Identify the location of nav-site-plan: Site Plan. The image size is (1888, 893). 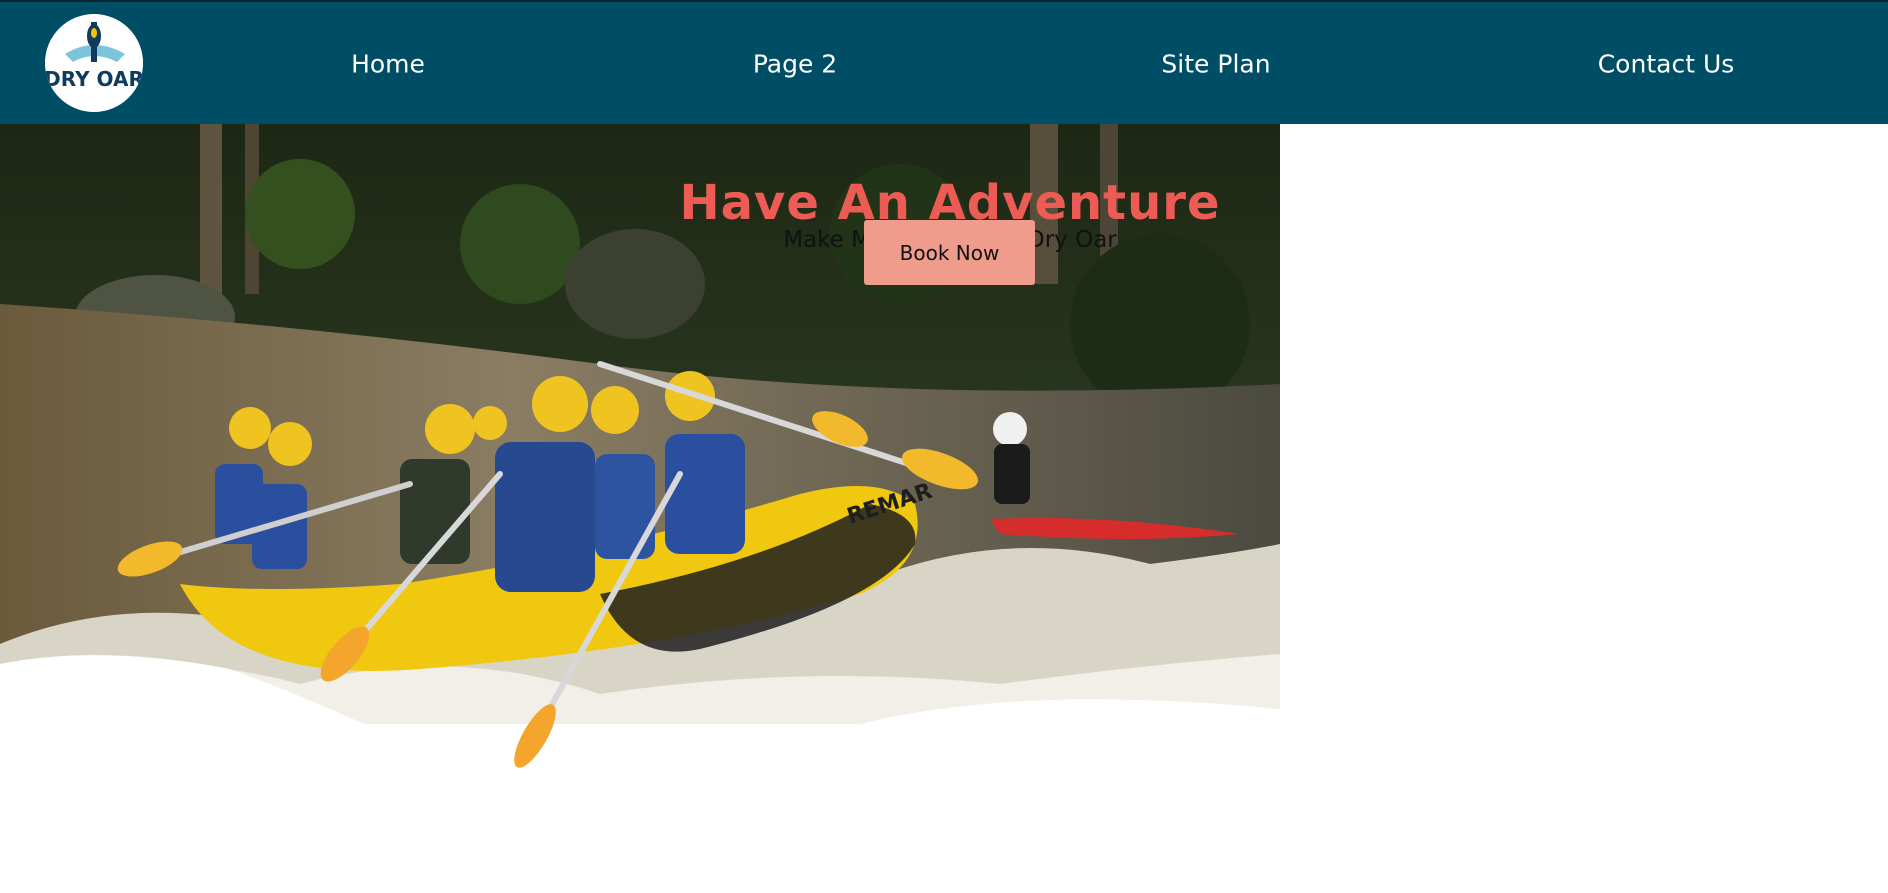
(1215, 64).